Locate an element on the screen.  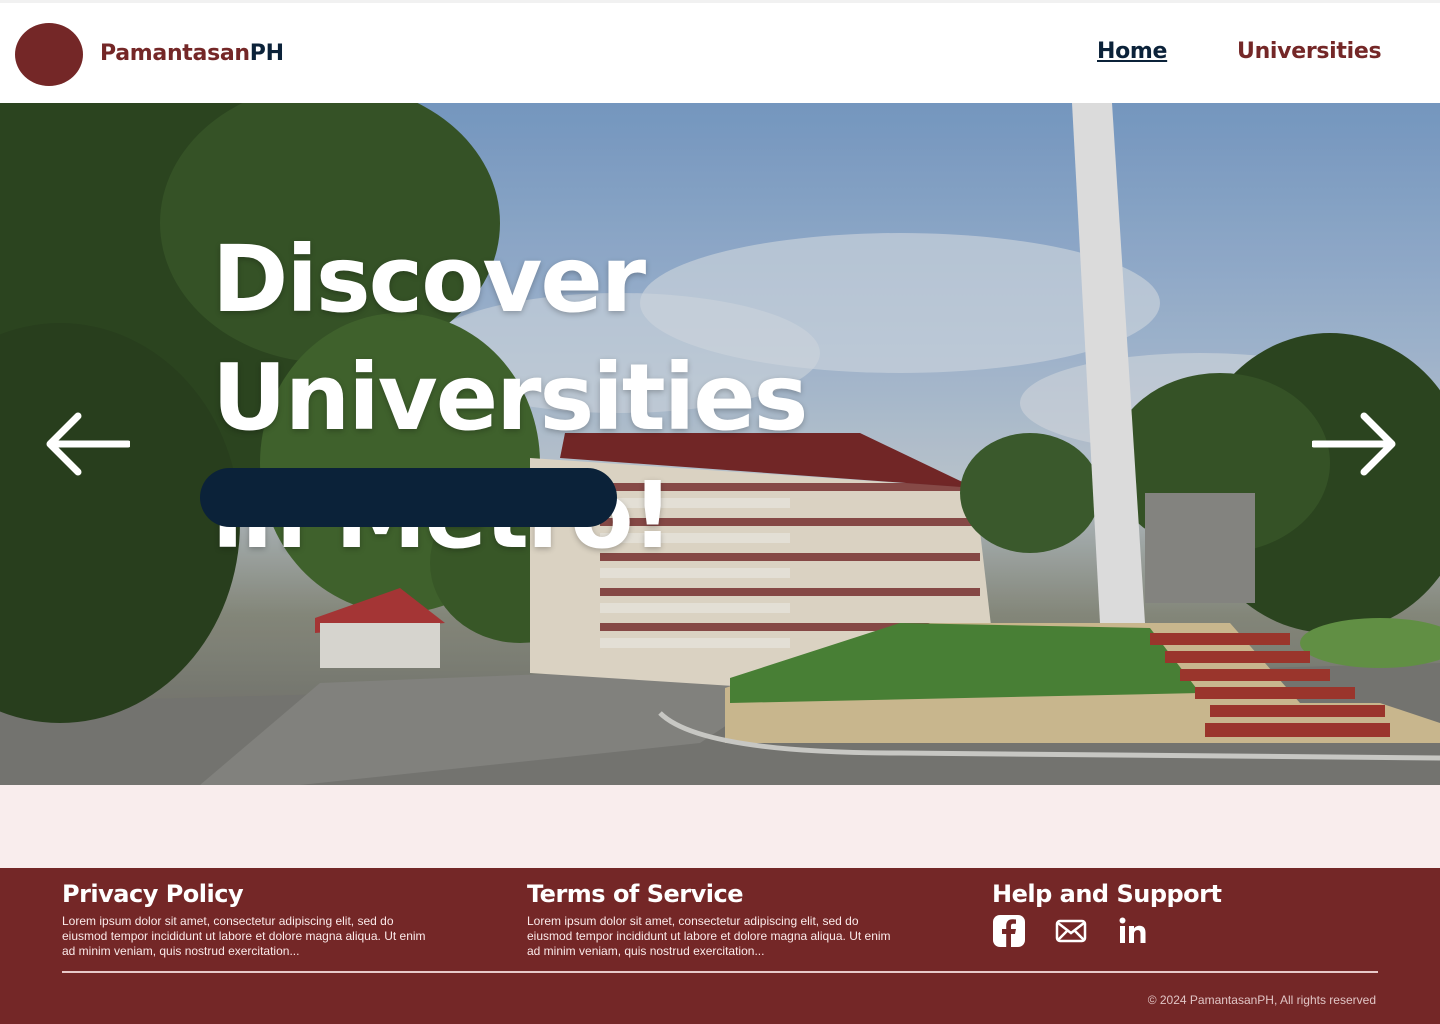
header: PamantasanPH Home Universities is located at coordinates (720, 51).